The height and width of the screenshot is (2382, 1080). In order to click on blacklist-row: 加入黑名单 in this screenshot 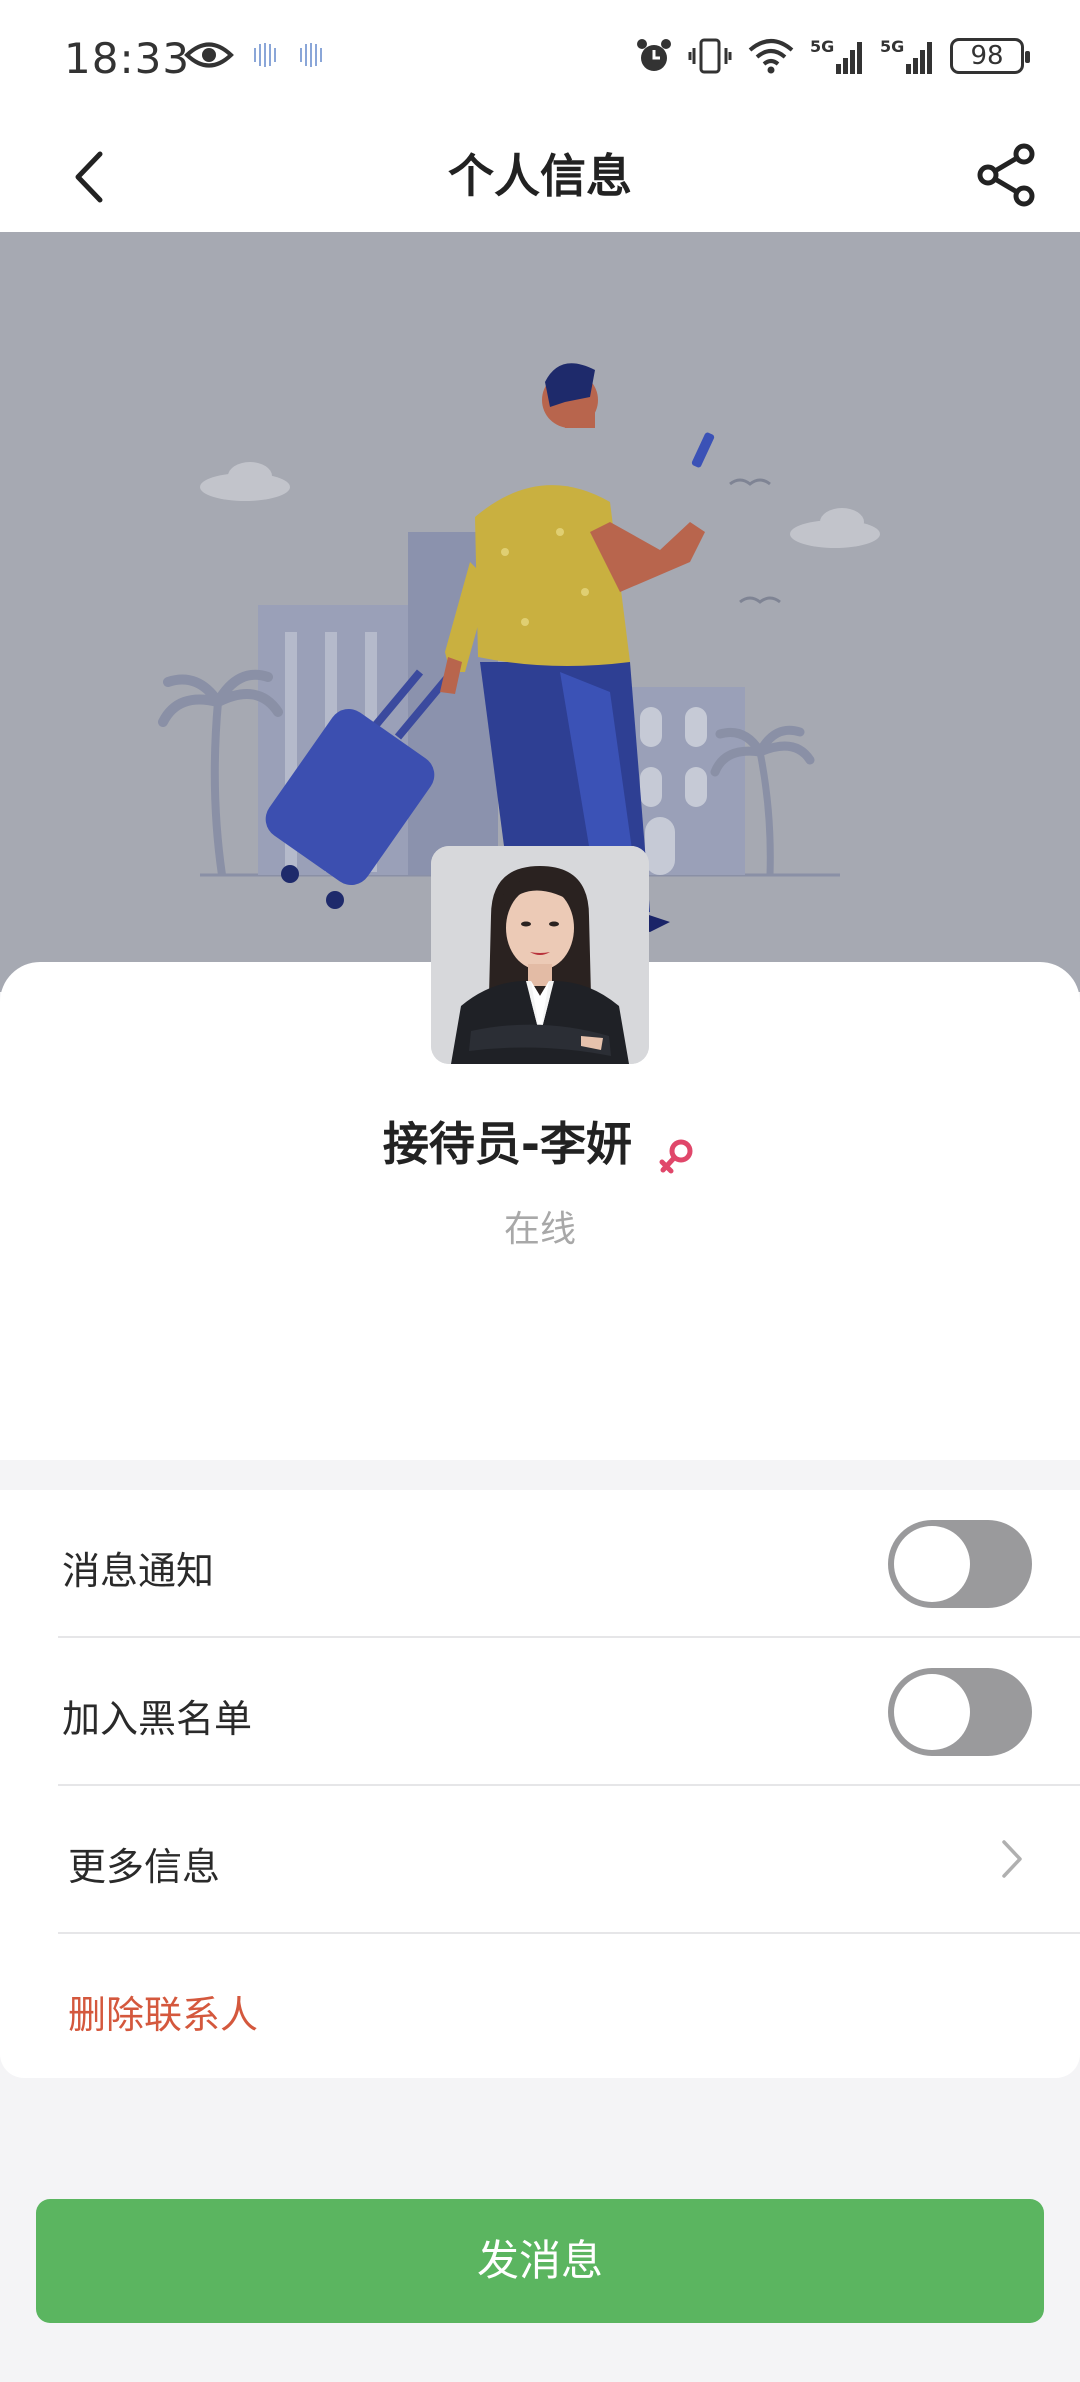, I will do `click(540, 1711)`.